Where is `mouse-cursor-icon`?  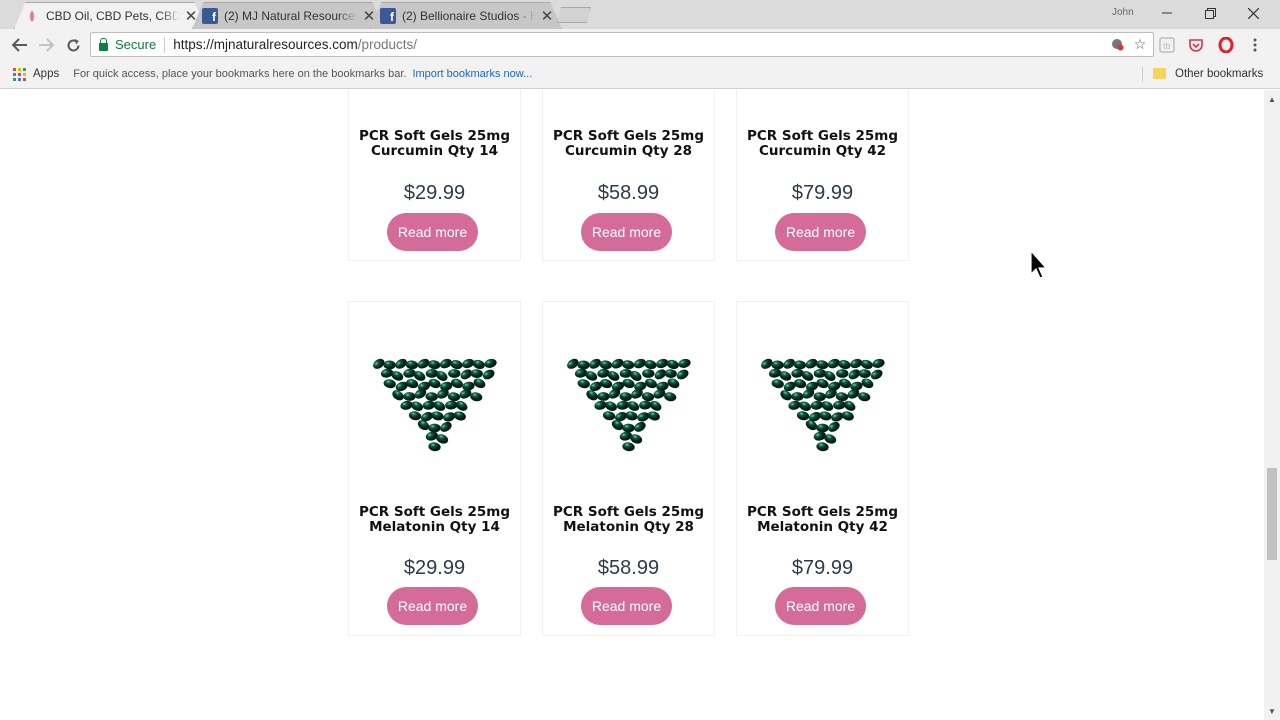 mouse-cursor-icon is located at coordinates (1039, 264).